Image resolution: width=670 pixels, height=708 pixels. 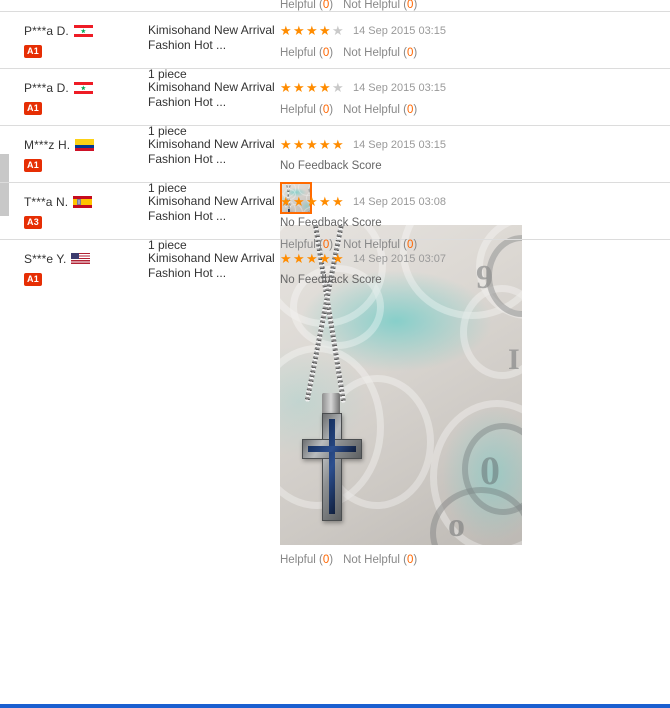 I want to click on cross-pendant, so click(x=332, y=466).